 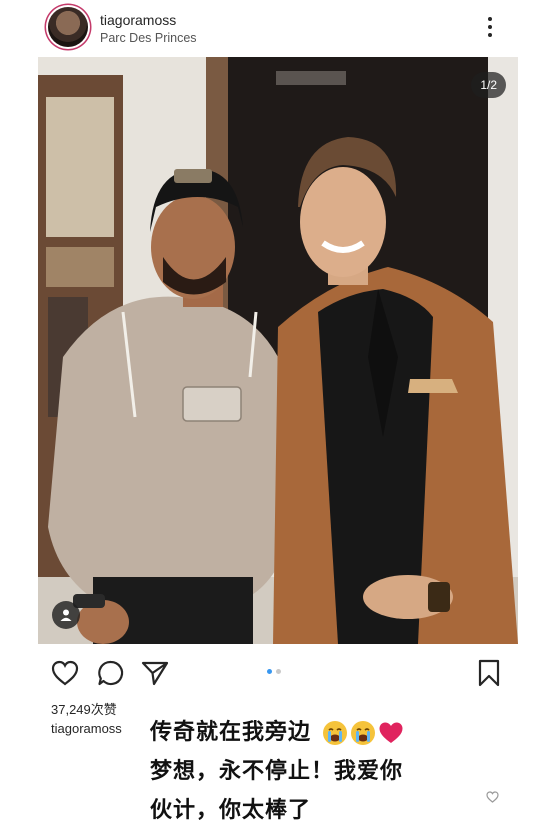 What do you see at coordinates (66, 615) in the screenshot?
I see `person-tag-icon` at bounding box center [66, 615].